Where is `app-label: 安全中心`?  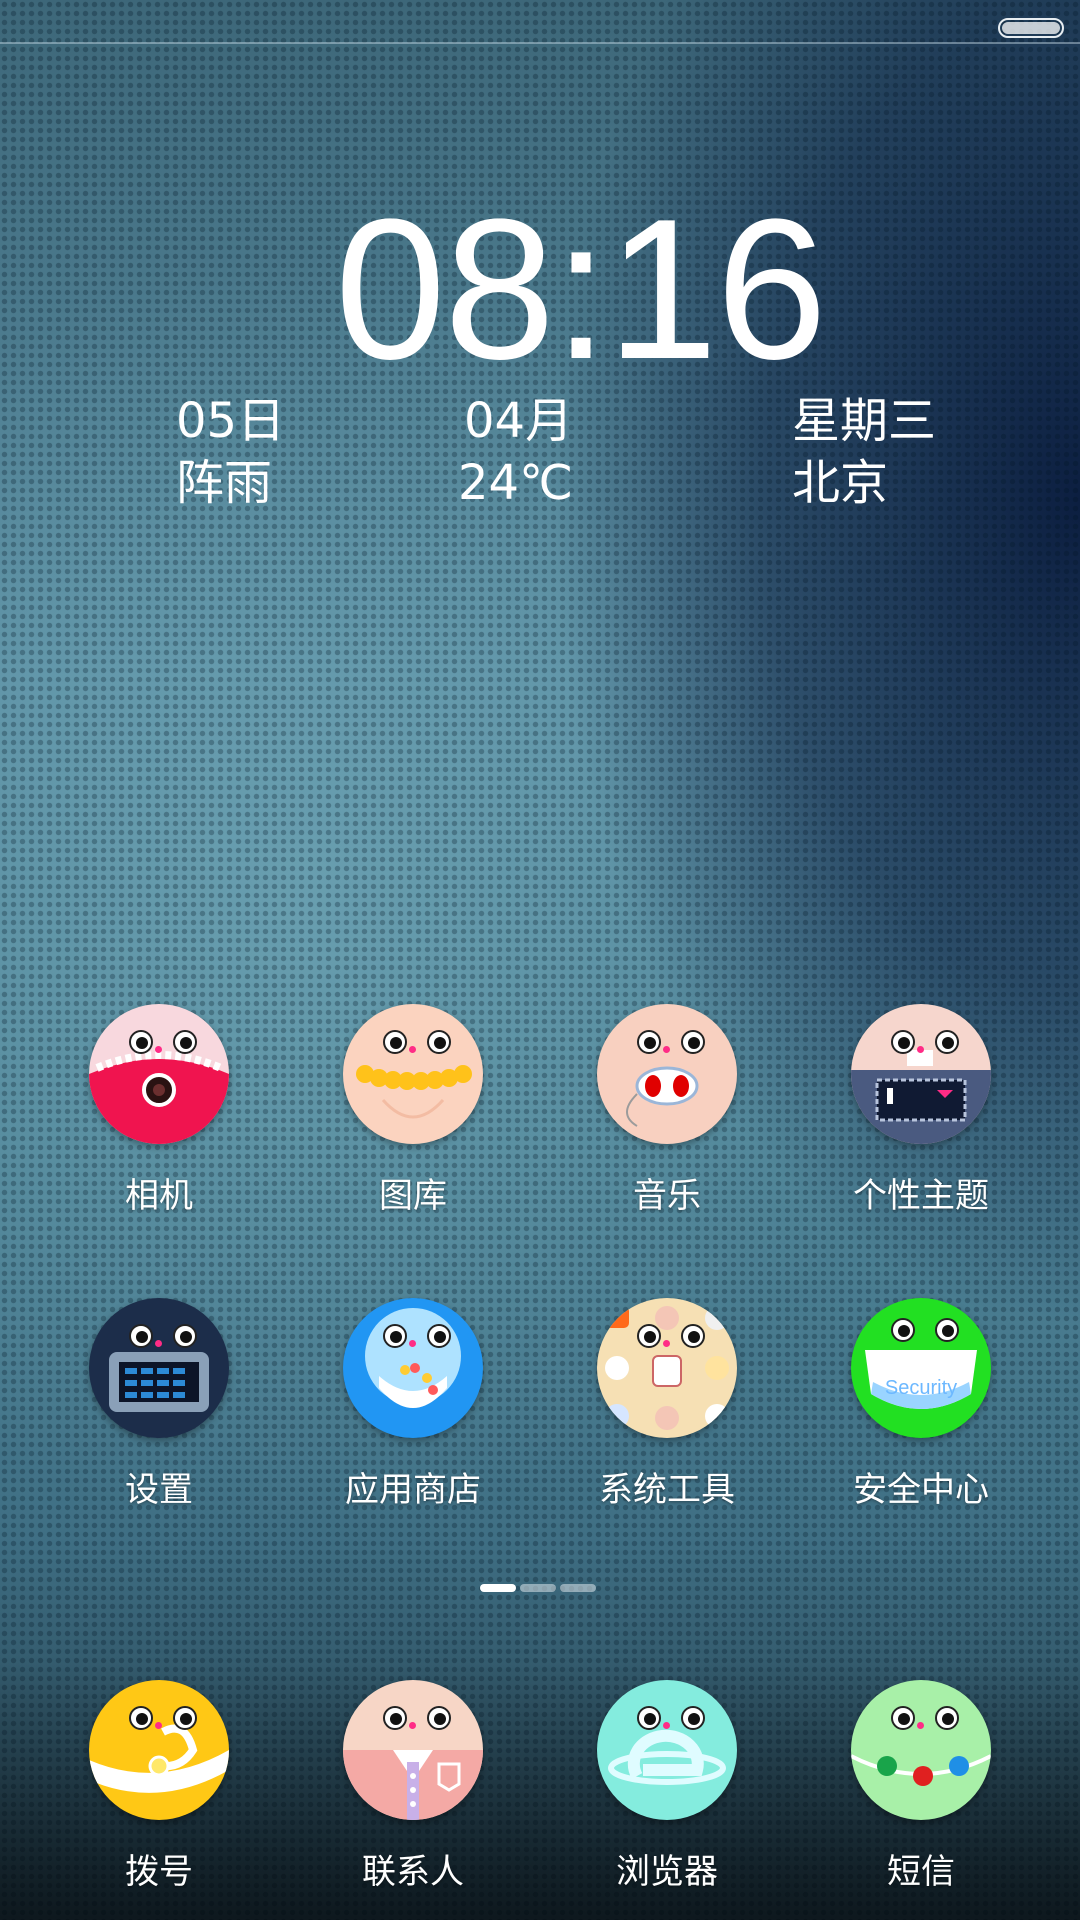
app-label: 安全中心 is located at coordinates (921, 1490).